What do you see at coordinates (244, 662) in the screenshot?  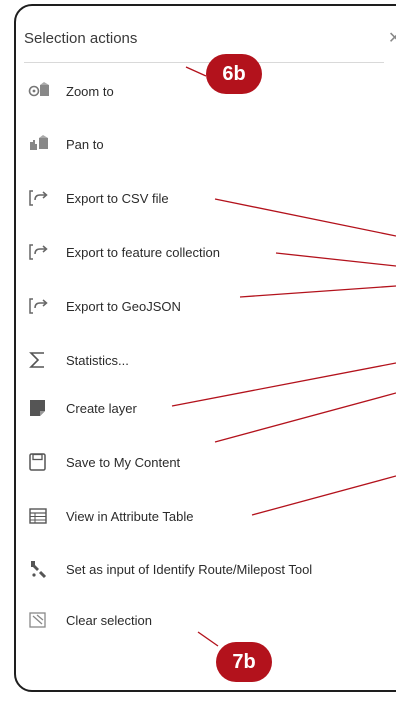 I see `callout-badge-7b: 7b` at bounding box center [244, 662].